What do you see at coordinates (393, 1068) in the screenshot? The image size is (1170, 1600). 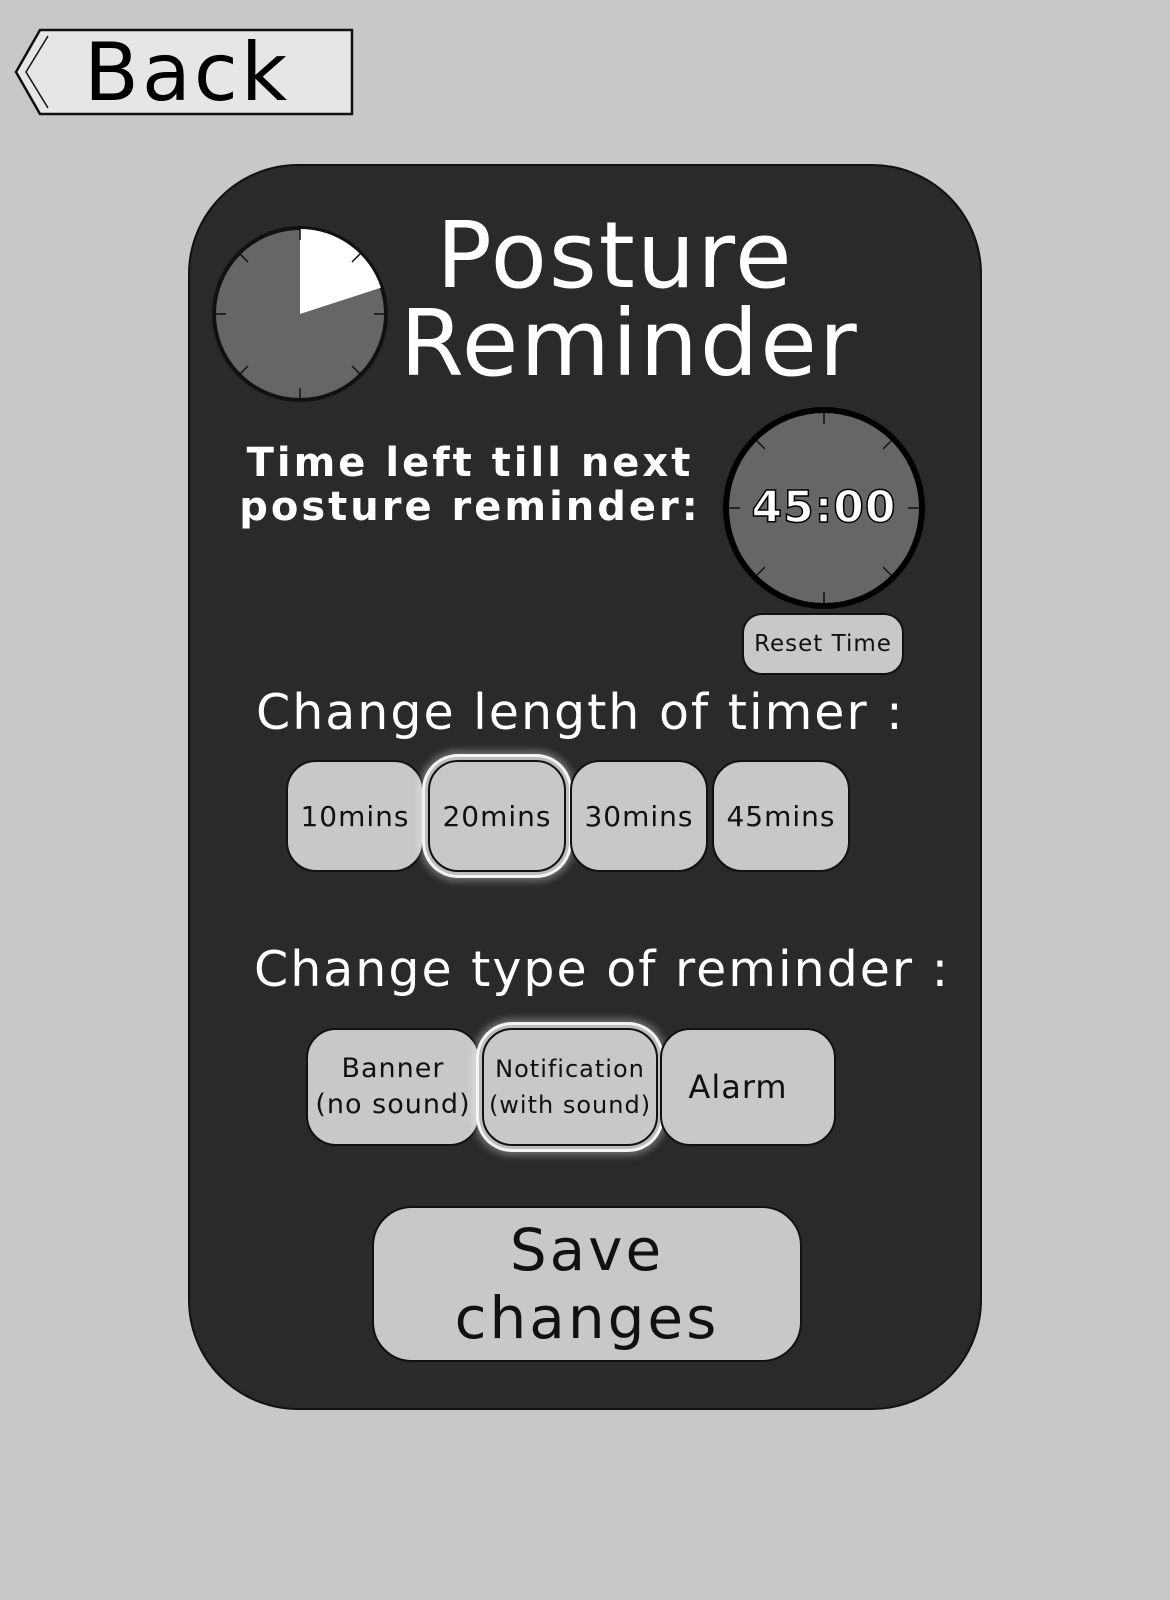 I see `banner-line-1: Banner` at bounding box center [393, 1068].